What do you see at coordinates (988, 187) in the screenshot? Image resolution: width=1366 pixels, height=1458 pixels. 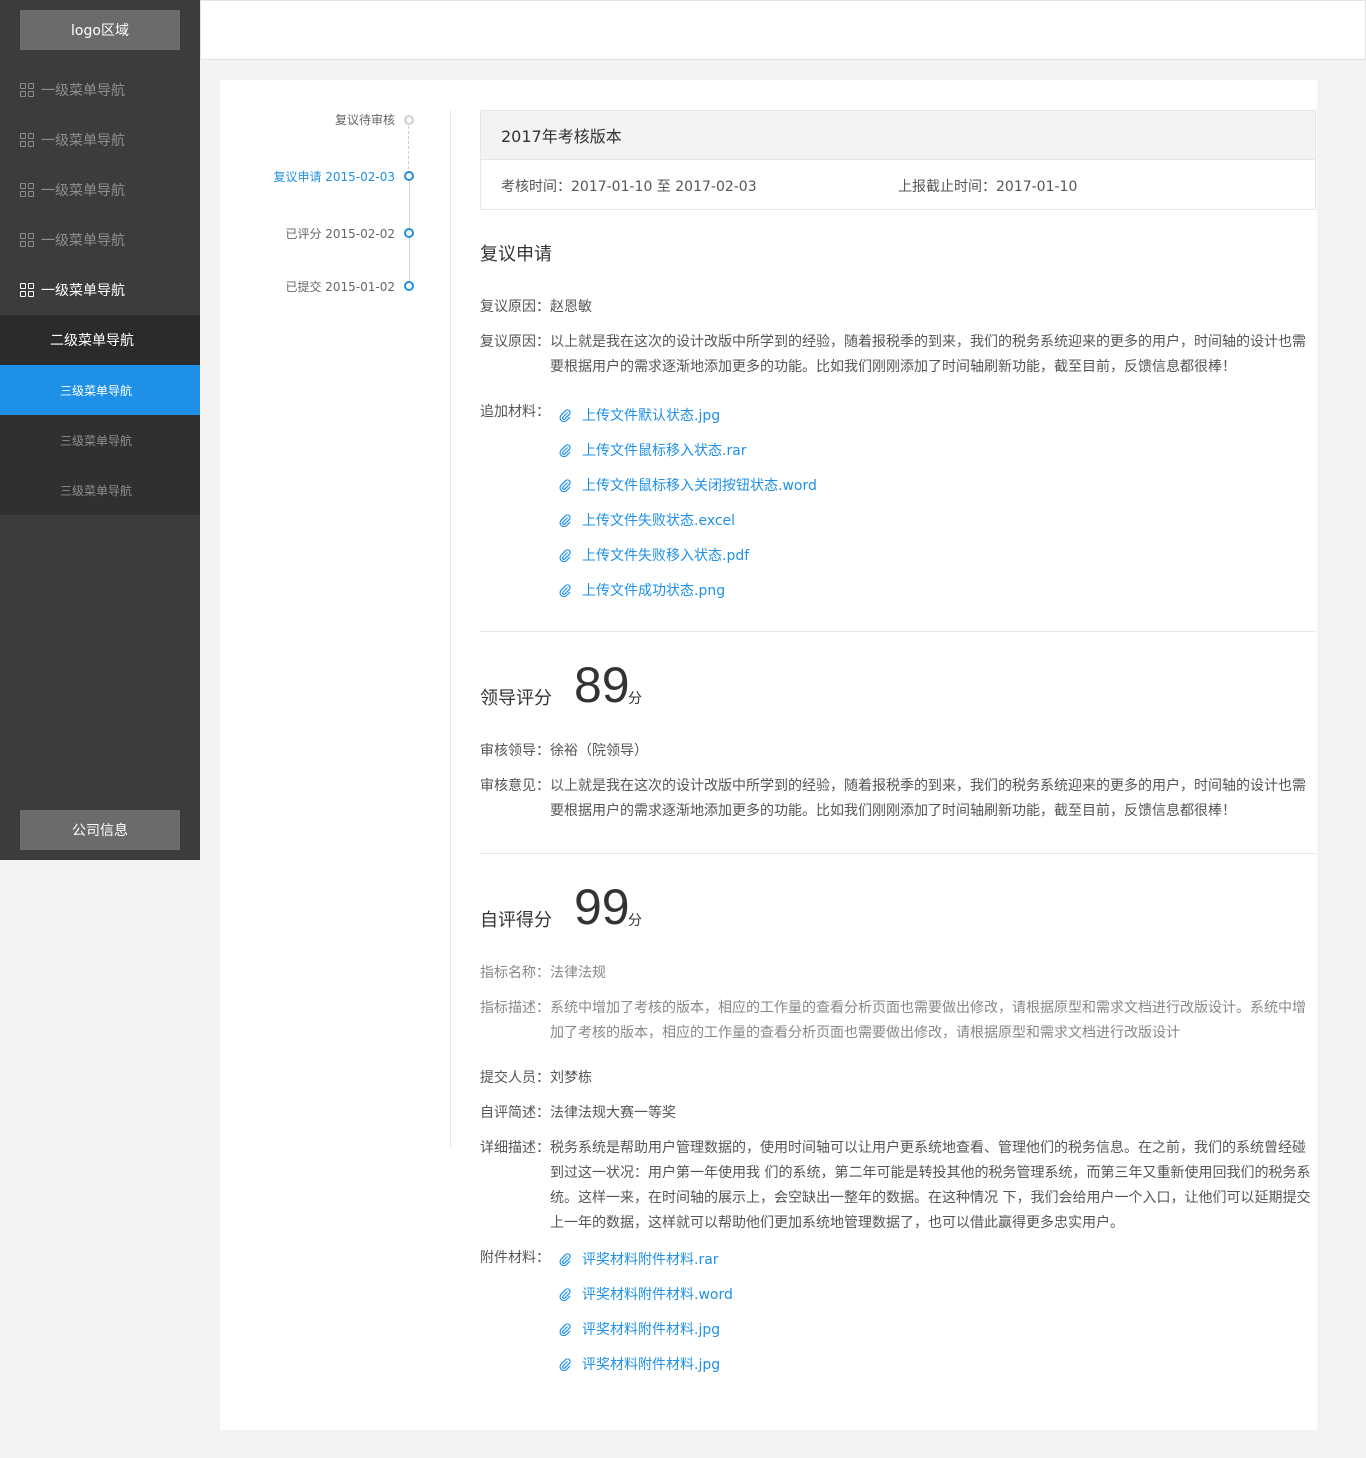 I see `report-deadline: 上报截止时间：2017-01-10` at bounding box center [988, 187].